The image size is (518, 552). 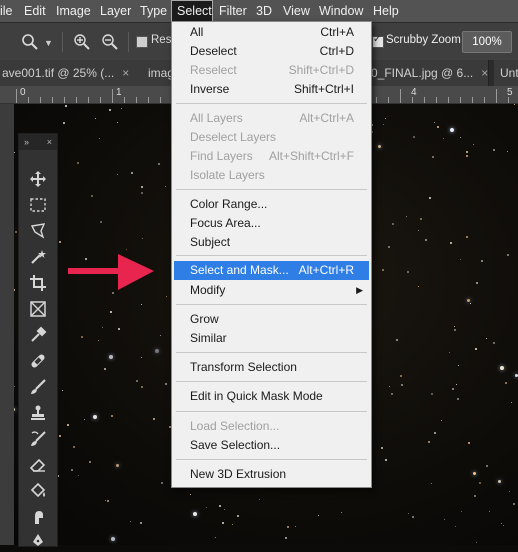 I want to click on menu-item-quick-mask: Edit in Quick Mask Mode, so click(x=271, y=396).